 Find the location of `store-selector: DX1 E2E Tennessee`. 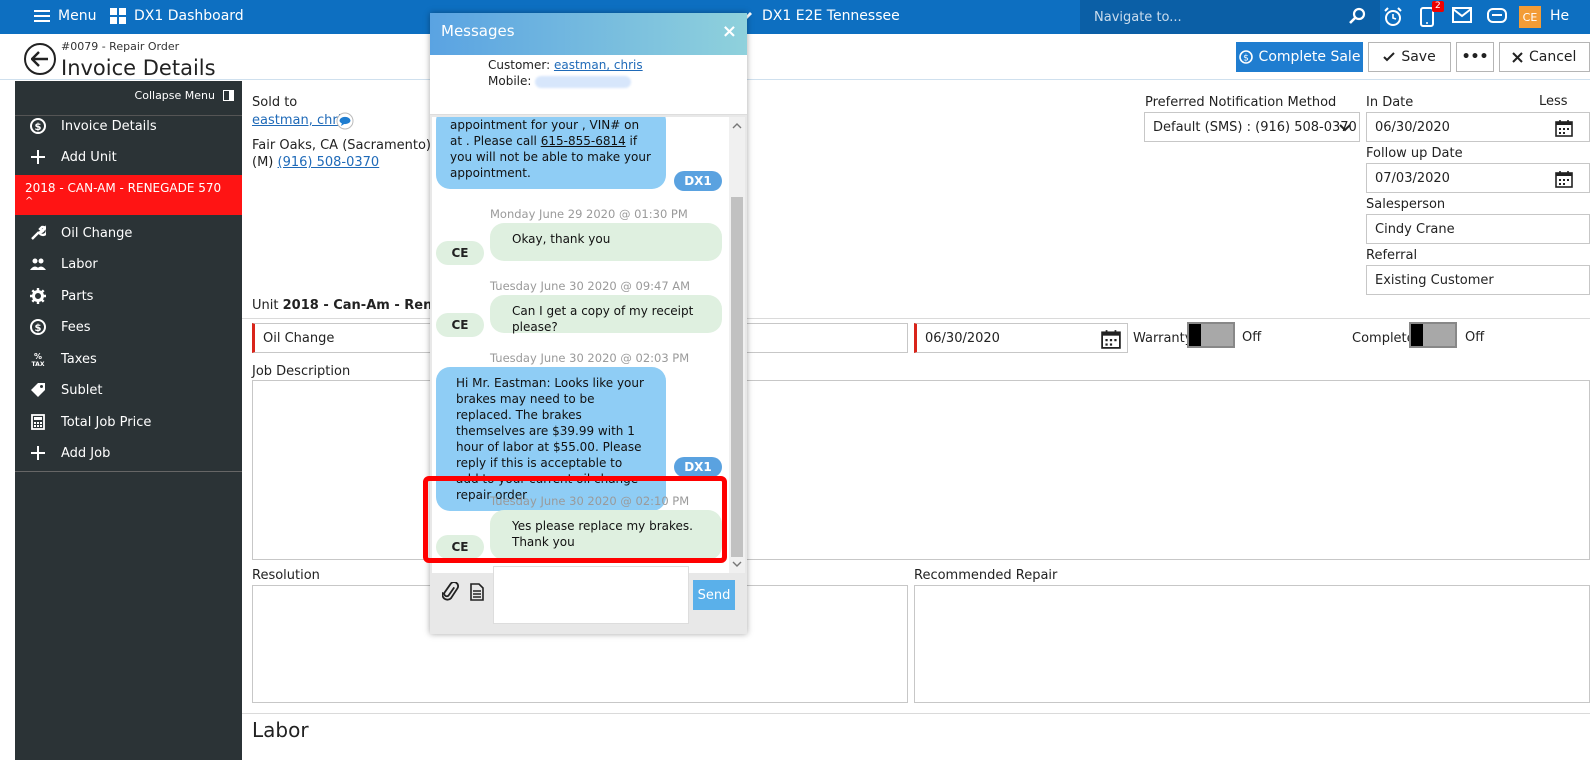

store-selector: DX1 E2E Tennessee is located at coordinates (821, 16).